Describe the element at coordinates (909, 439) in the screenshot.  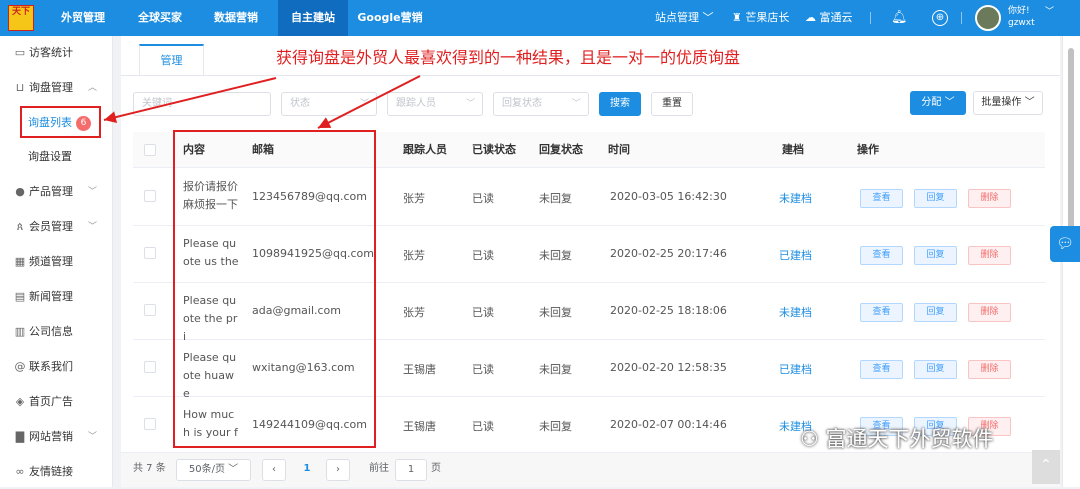
I see `watermark-text: 富通天下外贸软件` at that location.